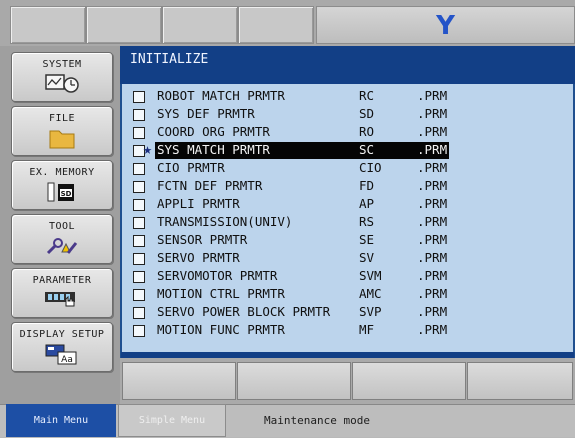 This screenshot has width=575, height=438. Describe the element at coordinates (62, 118) in the screenshot. I see `sidebar-button-label: FILE` at that location.